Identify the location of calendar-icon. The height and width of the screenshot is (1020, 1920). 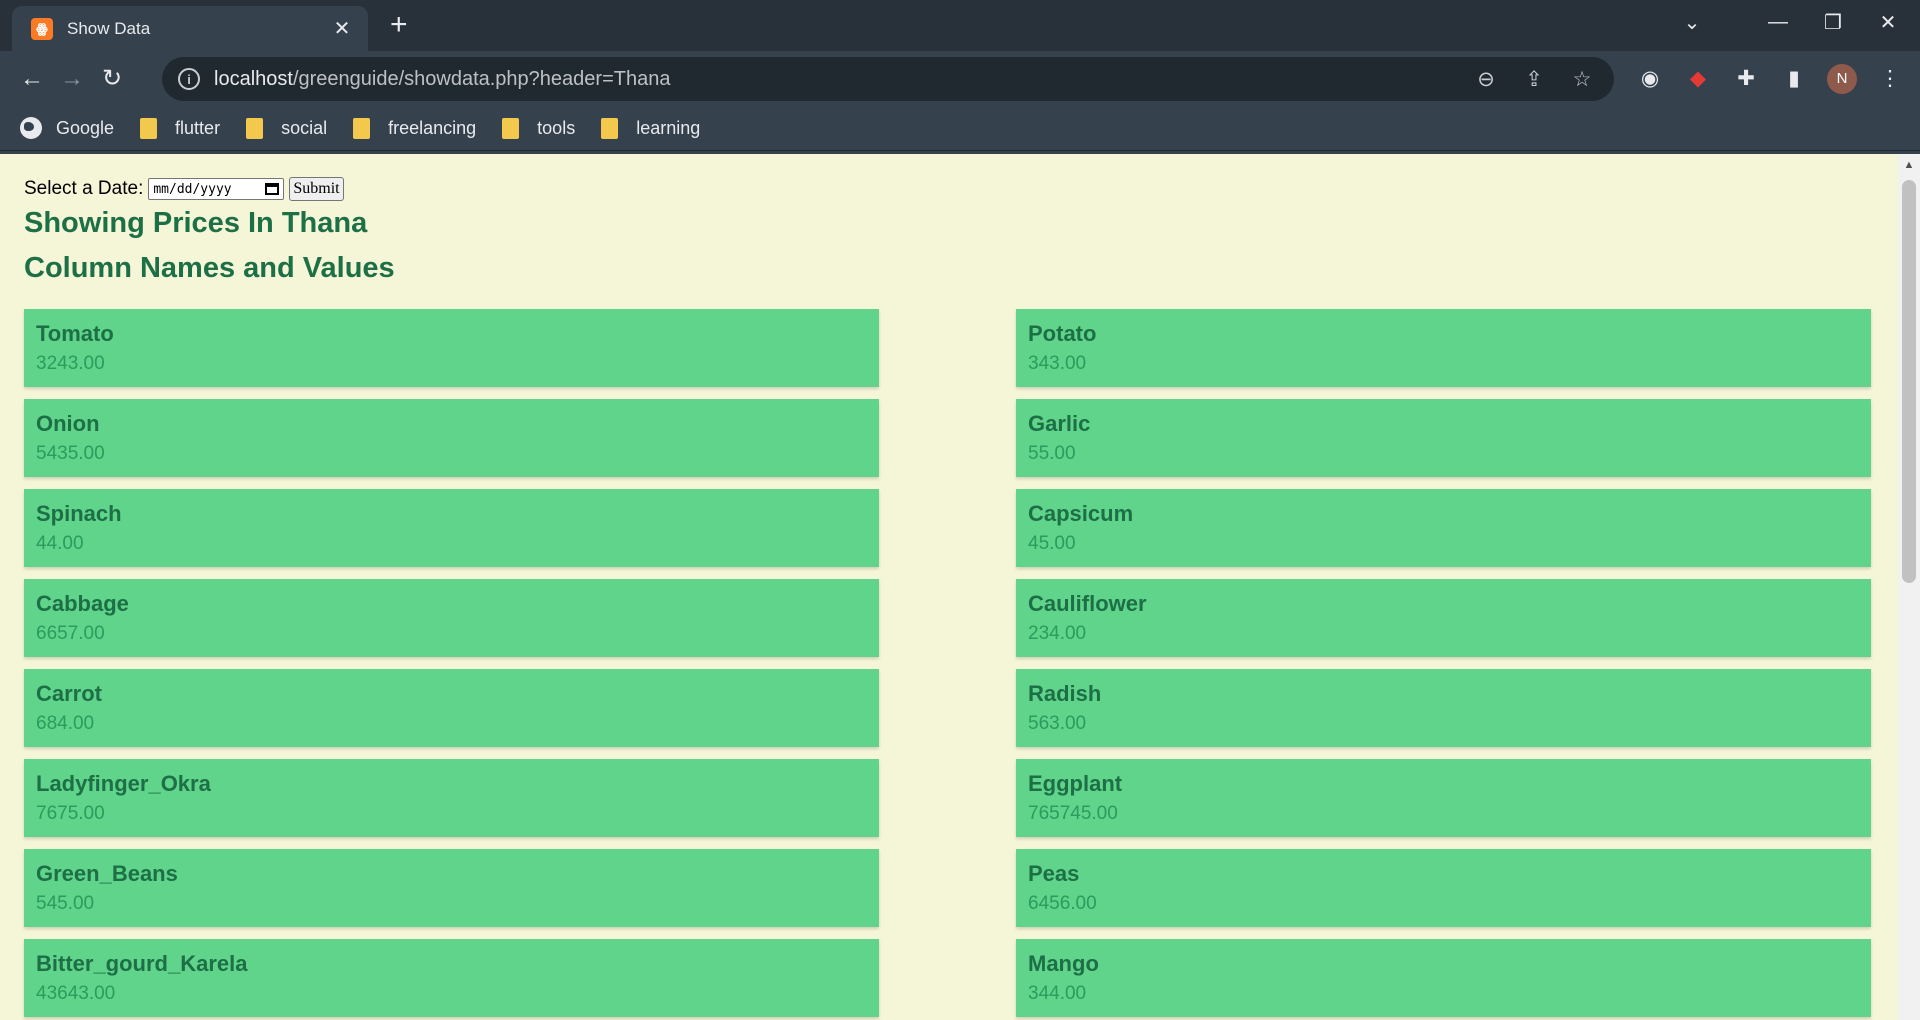
(272, 189).